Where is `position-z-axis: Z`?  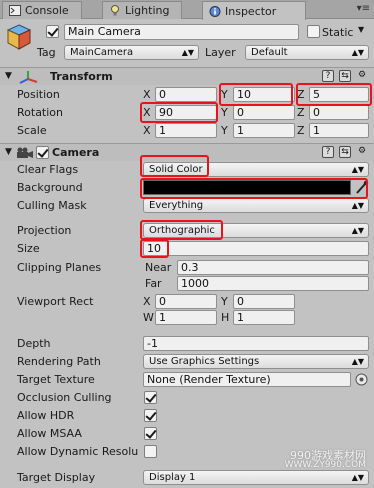 position-z-axis: Z is located at coordinates (301, 94).